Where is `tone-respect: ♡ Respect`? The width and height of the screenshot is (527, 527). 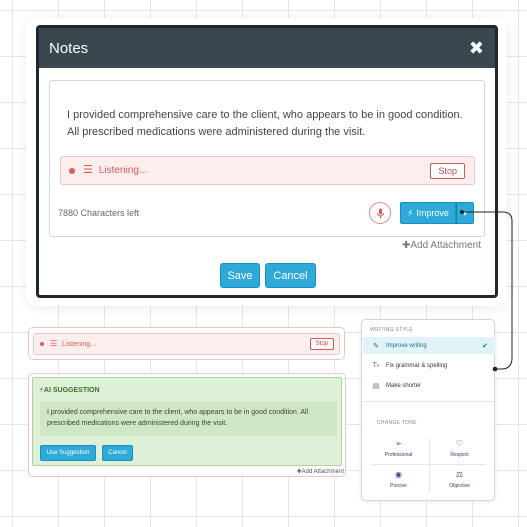
tone-respect: ♡ Respect is located at coordinates (459, 448).